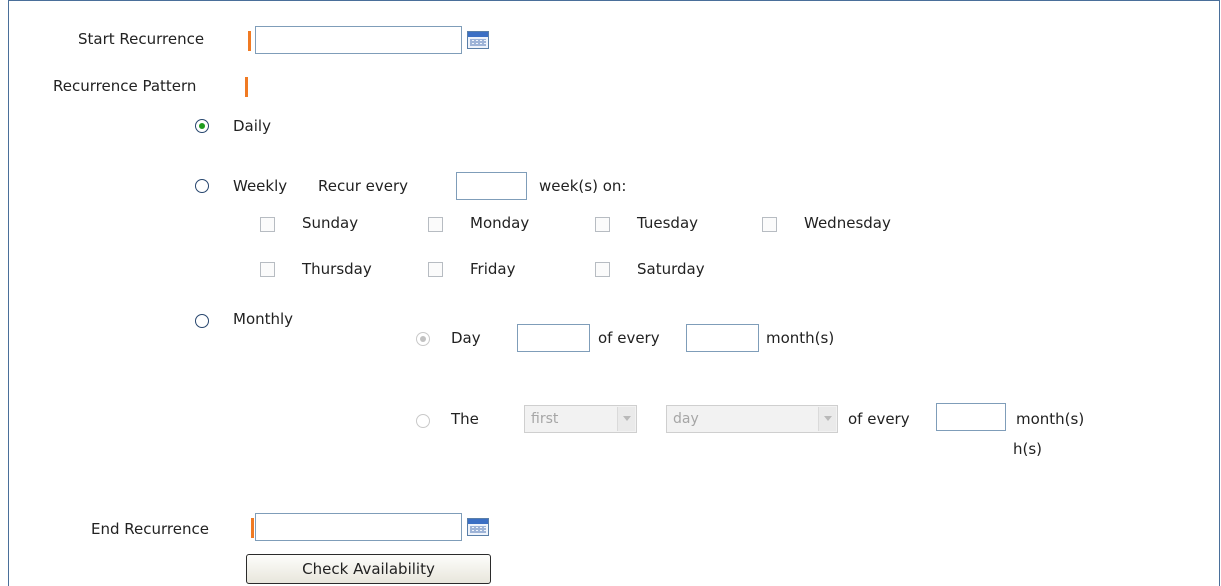 The image size is (1221, 586). What do you see at coordinates (260, 186) in the screenshot?
I see `weekly-label: Weekly` at bounding box center [260, 186].